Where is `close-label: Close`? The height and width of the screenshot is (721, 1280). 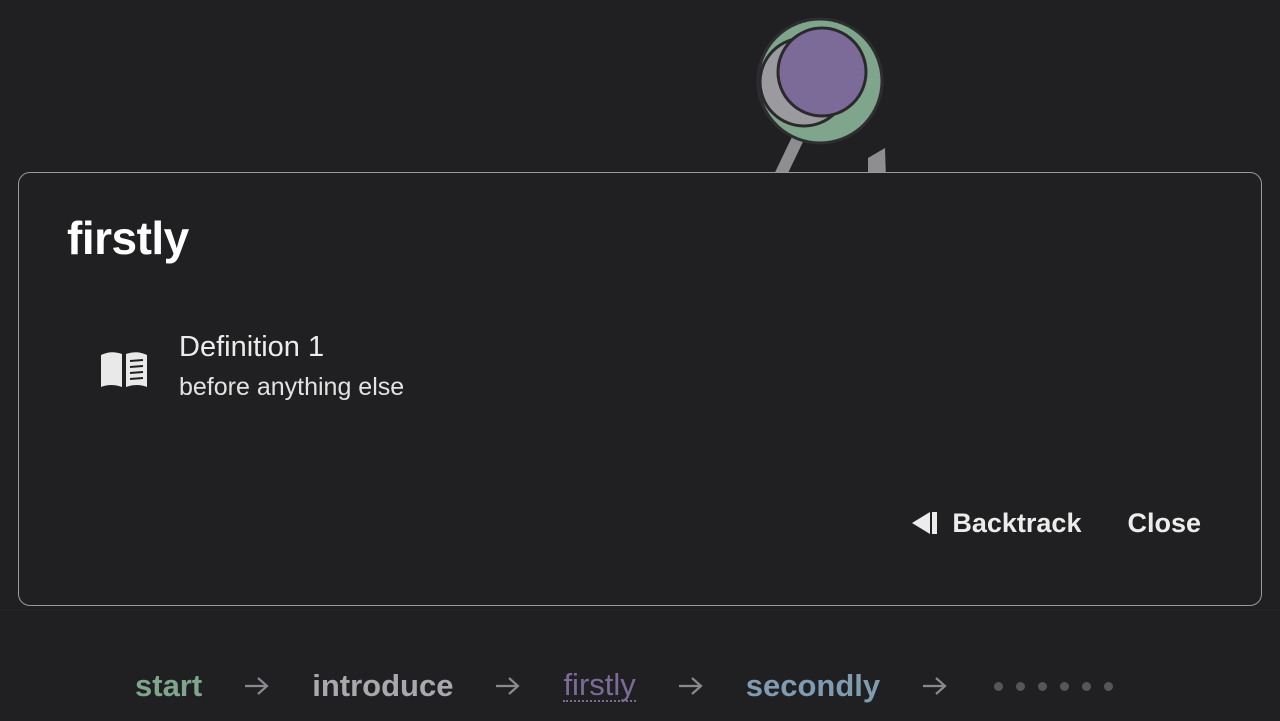 close-label: Close is located at coordinates (1164, 522).